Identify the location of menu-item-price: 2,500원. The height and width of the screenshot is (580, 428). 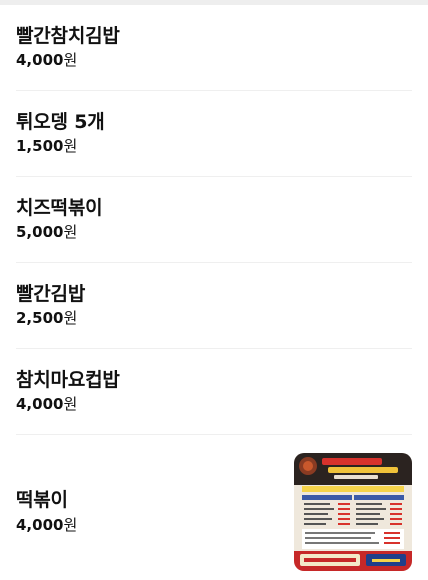
(46, 317).